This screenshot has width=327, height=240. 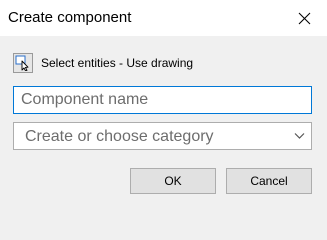 I want to click on select-entities-icon, so click(x=22, y=63).